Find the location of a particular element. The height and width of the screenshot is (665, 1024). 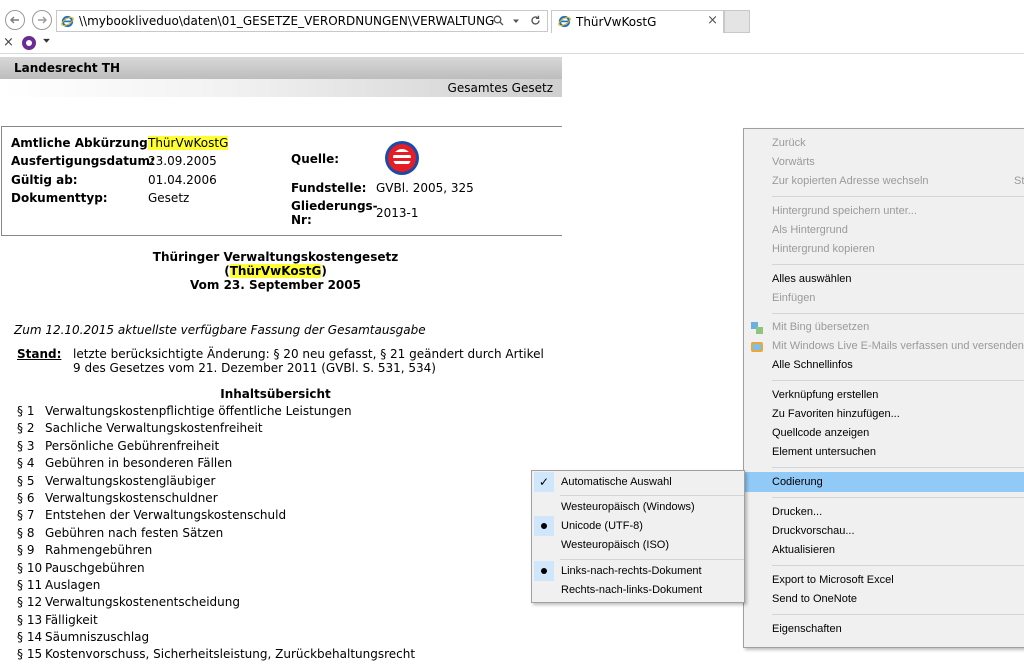

toc-title: Auslagen is located at coordinates (72, 585).